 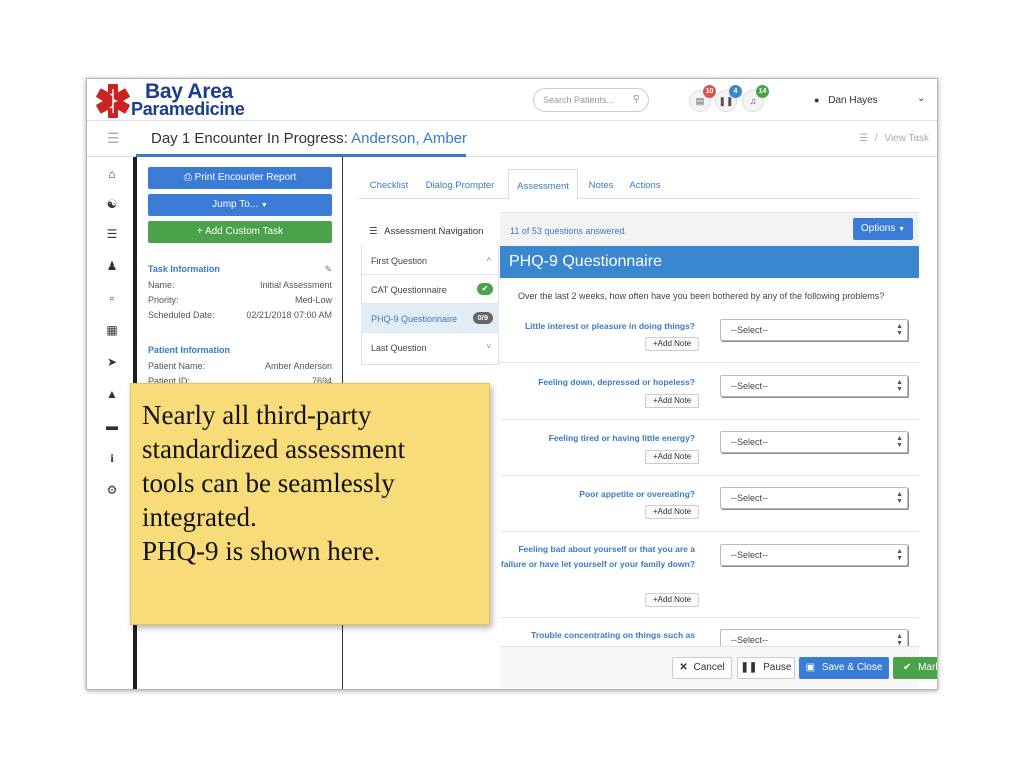 What do you see at coordinates (709, 667) in the screenshot?
I see `cancel-label: Cancel` at bounding box center [709, 667].